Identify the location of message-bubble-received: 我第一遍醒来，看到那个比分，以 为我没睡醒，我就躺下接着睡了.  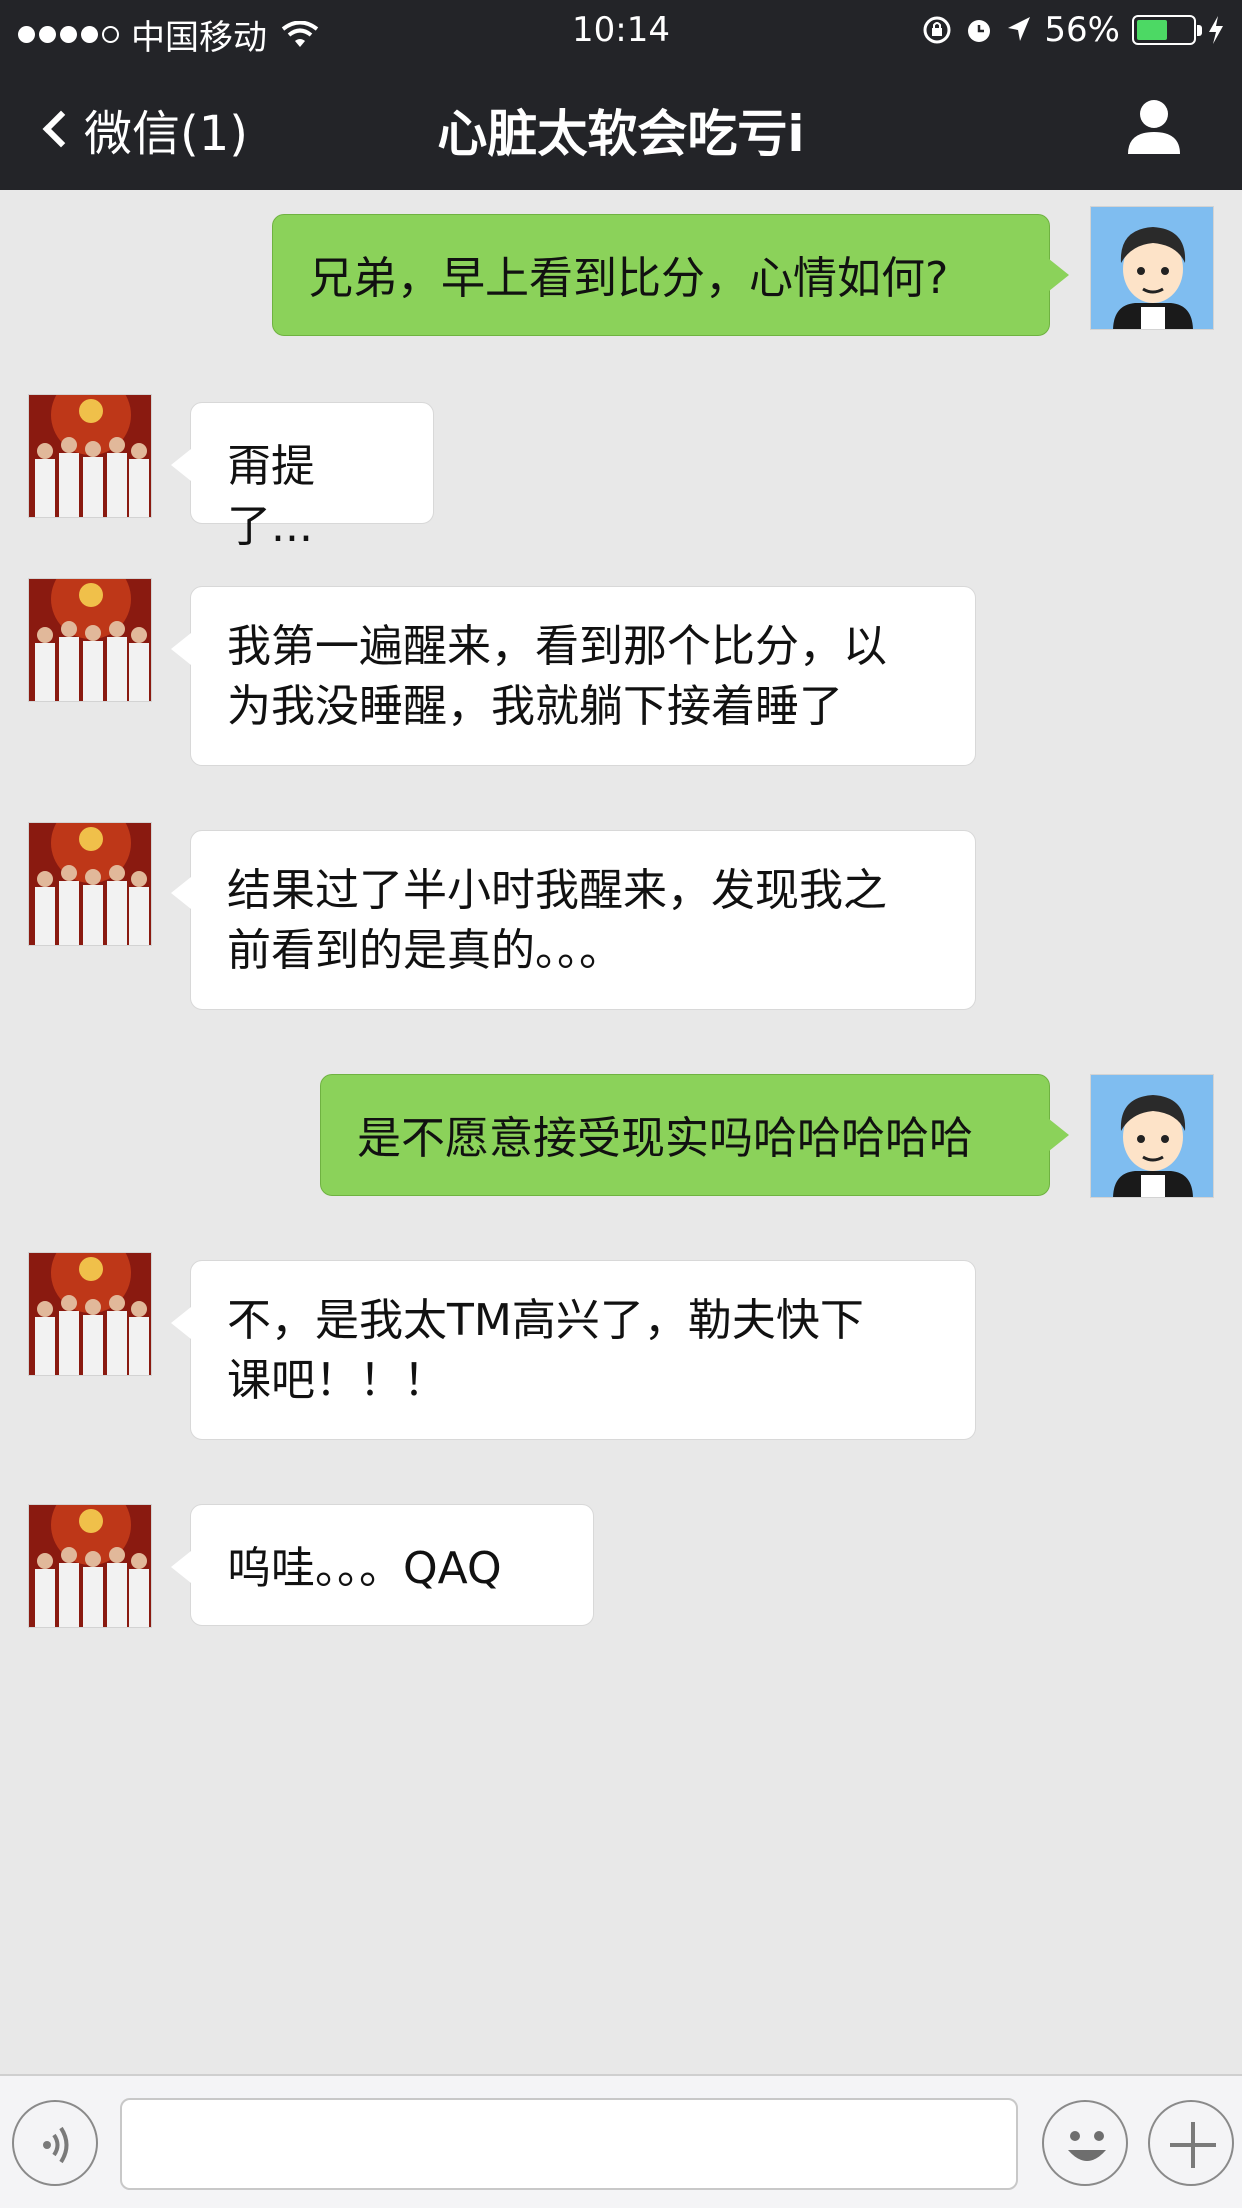
(573, 676).